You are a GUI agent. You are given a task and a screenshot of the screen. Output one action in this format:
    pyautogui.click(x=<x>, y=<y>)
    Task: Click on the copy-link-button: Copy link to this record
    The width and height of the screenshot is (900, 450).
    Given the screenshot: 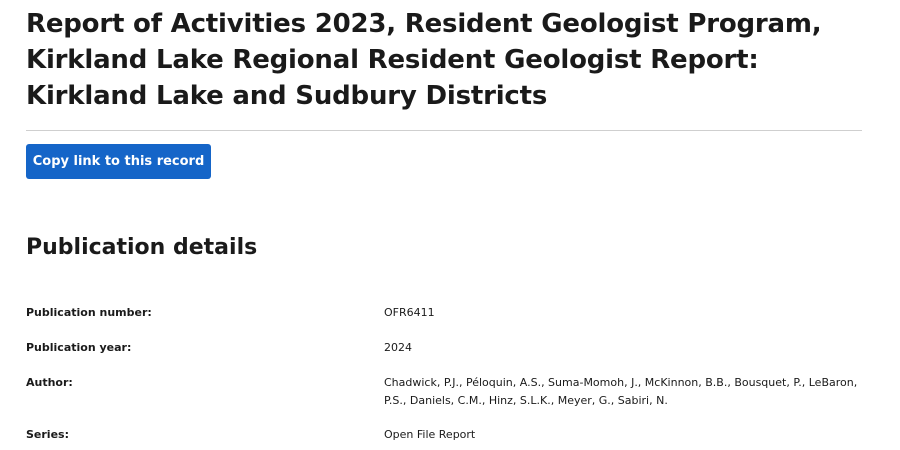 What is the action you would take?
    pyautogui.click(x=118, y=161)
    